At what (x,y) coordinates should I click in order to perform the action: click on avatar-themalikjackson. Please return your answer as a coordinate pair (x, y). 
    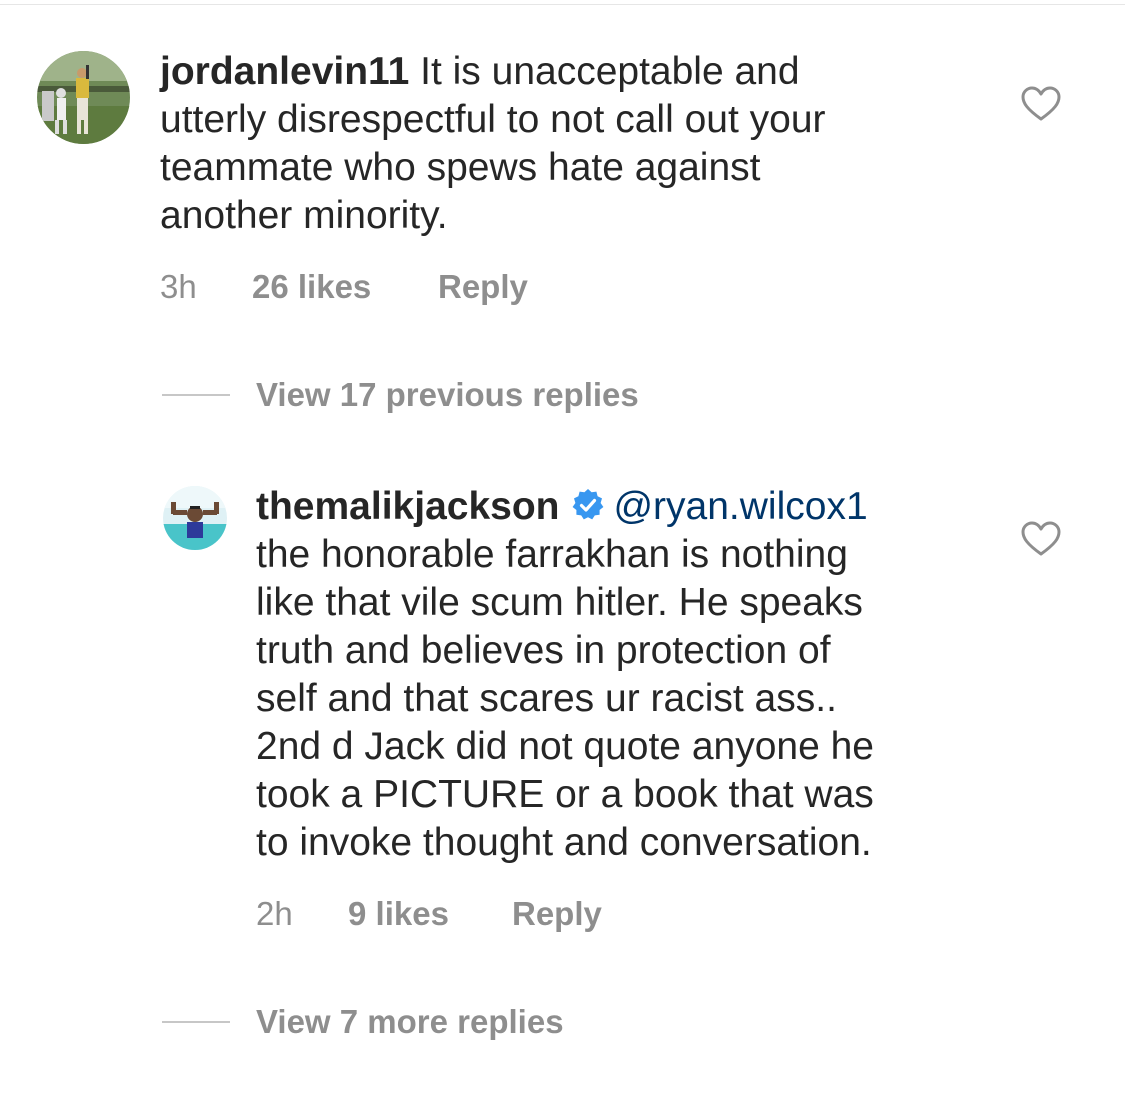
    Looking at the image, I should click on (195, 518).